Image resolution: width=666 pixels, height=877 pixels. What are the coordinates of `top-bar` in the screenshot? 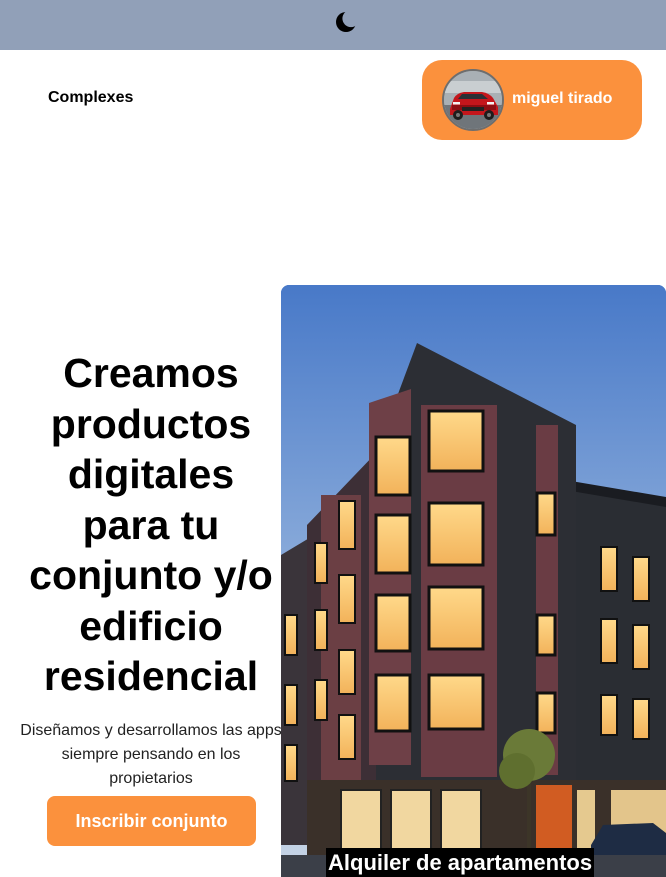 It's located at (333, 25).